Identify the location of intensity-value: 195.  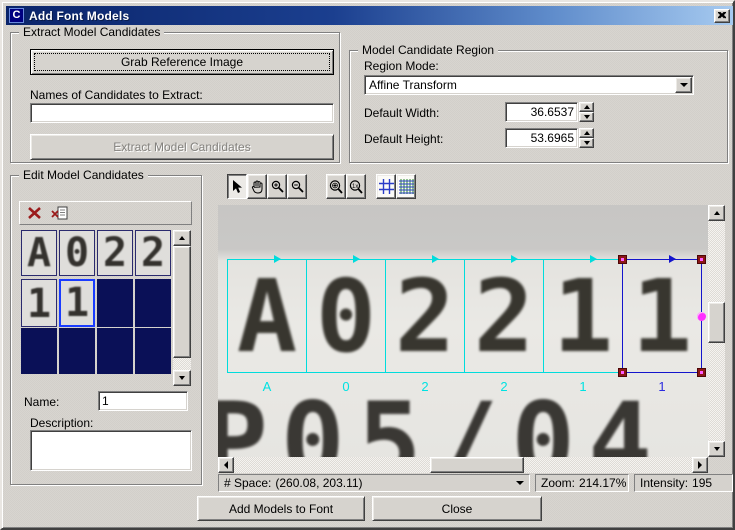
(702, 483).